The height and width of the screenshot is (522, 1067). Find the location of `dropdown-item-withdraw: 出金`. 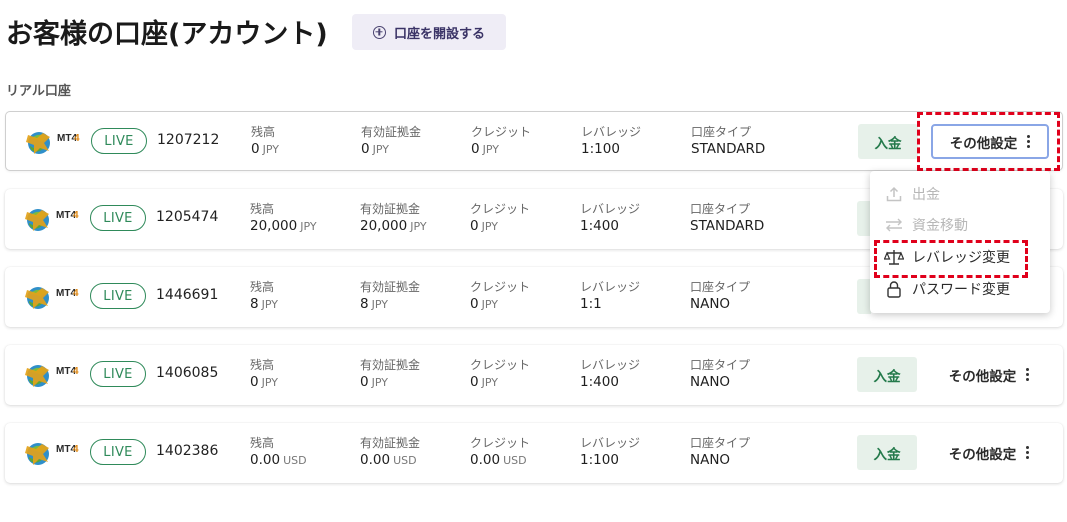

dropdown-item-withdraw: 出金 is located at coordinates (912, 194).